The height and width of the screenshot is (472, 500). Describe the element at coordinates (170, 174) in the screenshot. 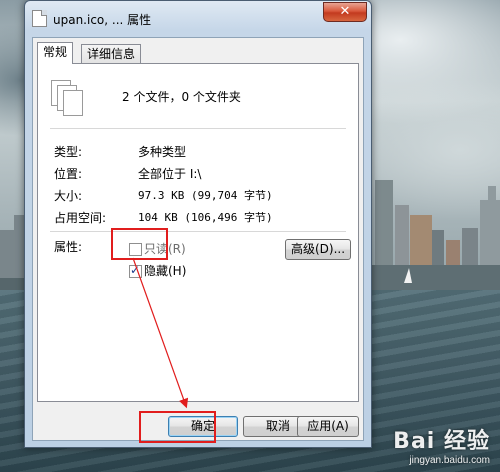

I see `location-value: 全部位于 I:\` at that location.